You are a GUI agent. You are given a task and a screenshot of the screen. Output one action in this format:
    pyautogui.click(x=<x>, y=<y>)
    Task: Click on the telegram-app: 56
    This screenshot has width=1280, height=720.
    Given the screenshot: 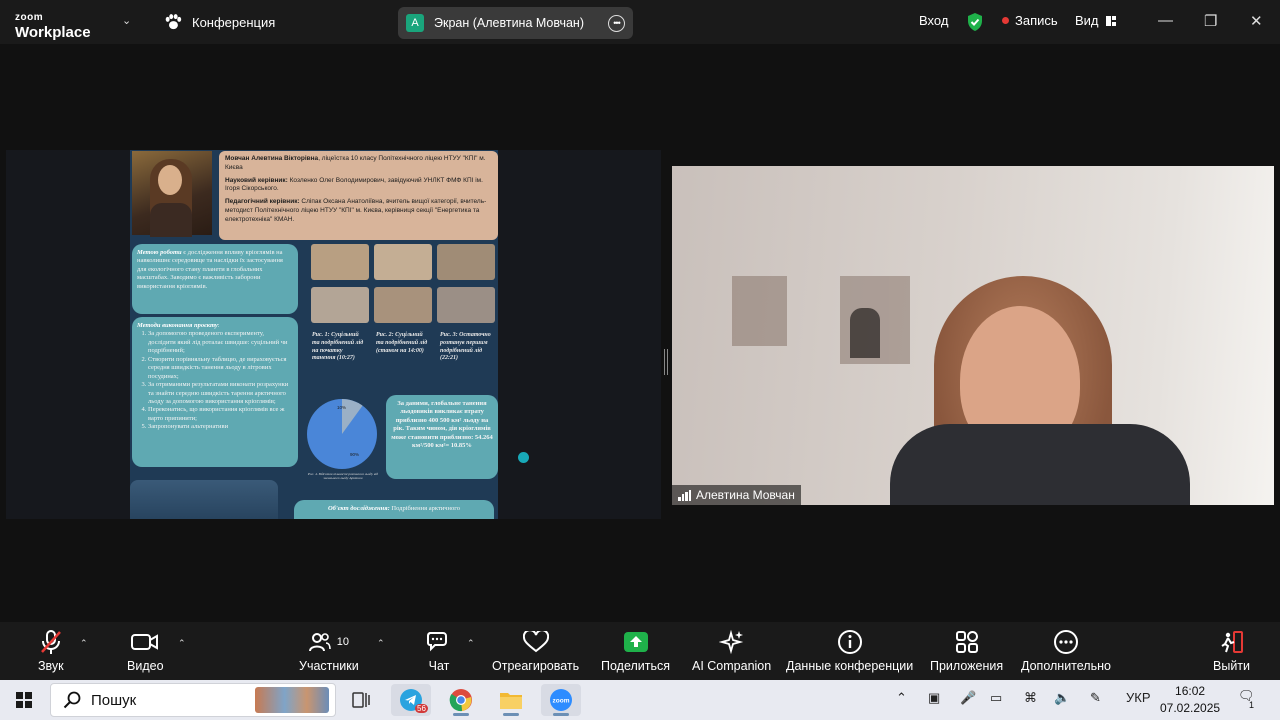 What is the action you would take?
    pyautogui.click(x=411, y=700)
    